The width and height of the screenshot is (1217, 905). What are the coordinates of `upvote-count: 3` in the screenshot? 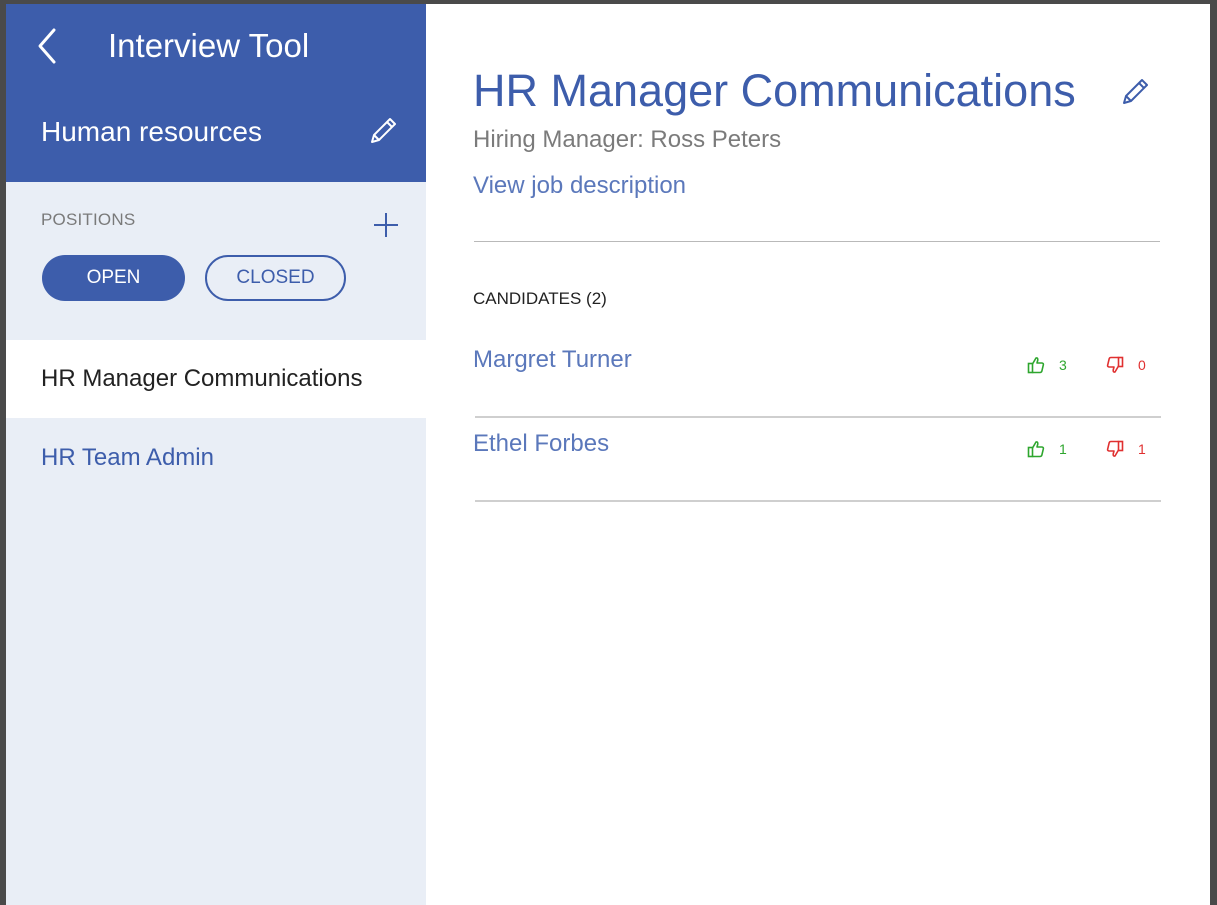 It's located at (1063, 365).